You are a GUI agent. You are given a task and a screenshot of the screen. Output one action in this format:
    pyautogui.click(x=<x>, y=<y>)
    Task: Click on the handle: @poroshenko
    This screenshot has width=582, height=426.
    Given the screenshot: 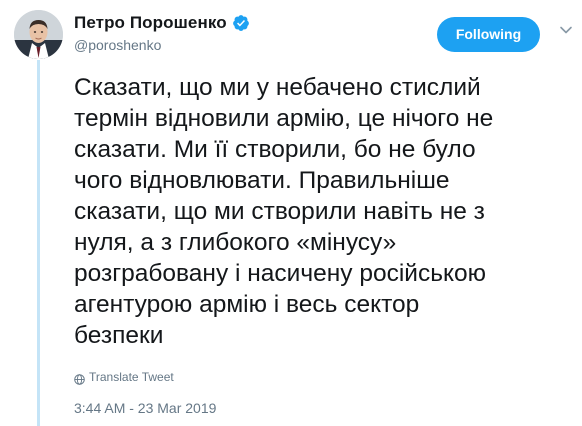 What is the action you would take?
    pyautogui.click(x=162, y=45)
    